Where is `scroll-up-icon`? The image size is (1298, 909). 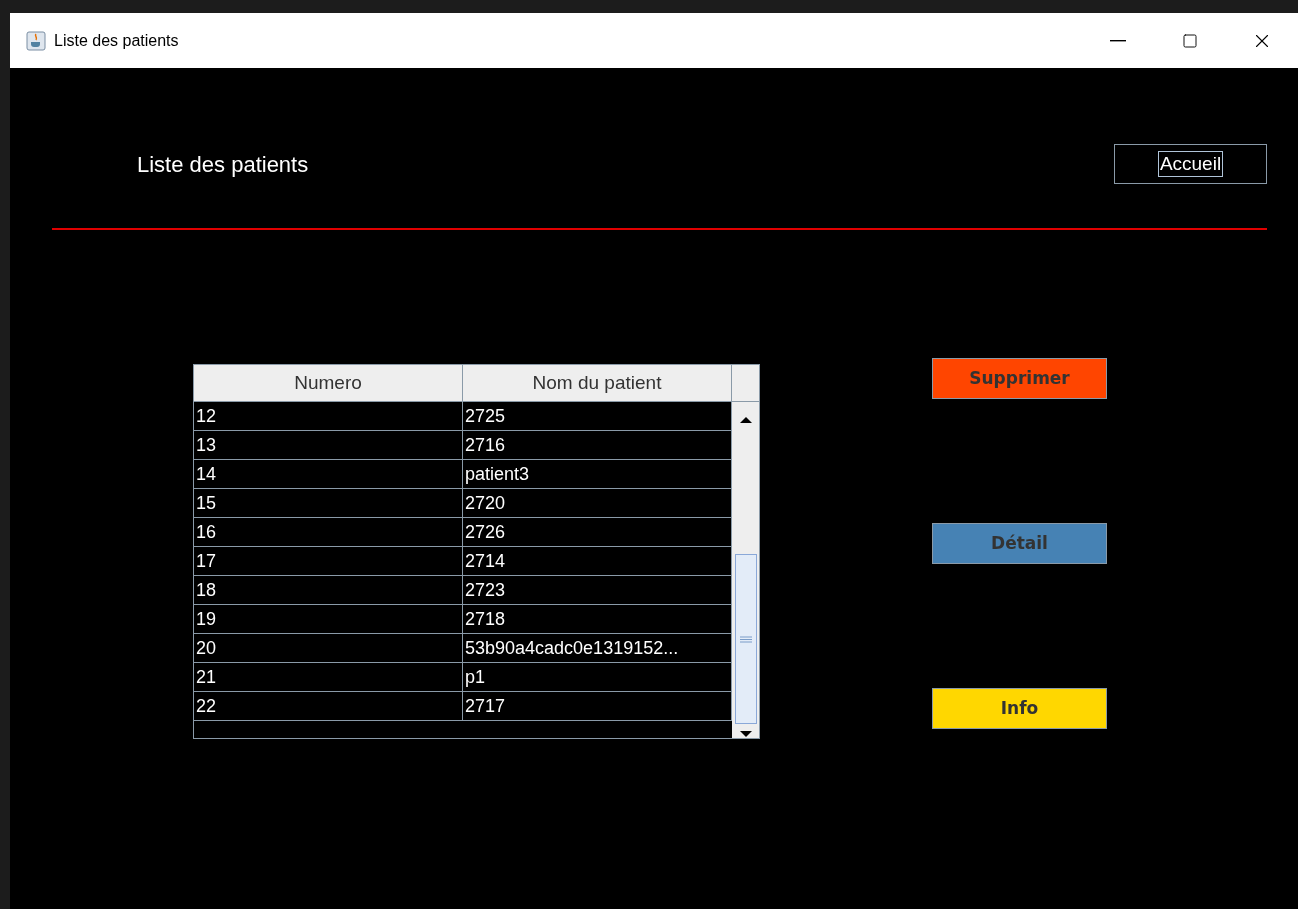 scroll-up-icon is located at coordinates (745, 420).